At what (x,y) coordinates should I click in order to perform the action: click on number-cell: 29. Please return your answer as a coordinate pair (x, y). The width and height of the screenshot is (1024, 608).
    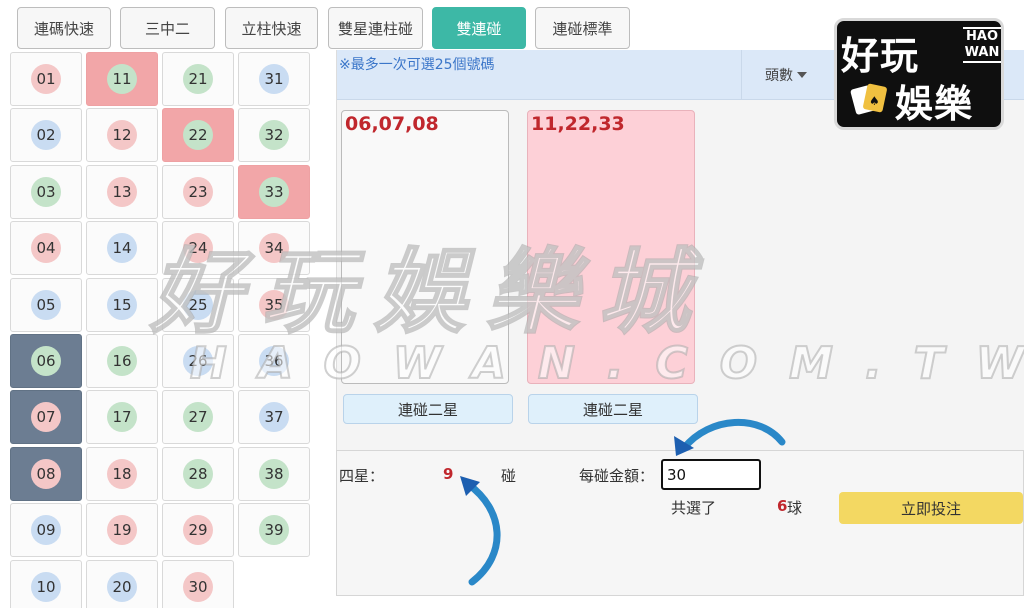
    Looking at the image, I should click on (198, 530).